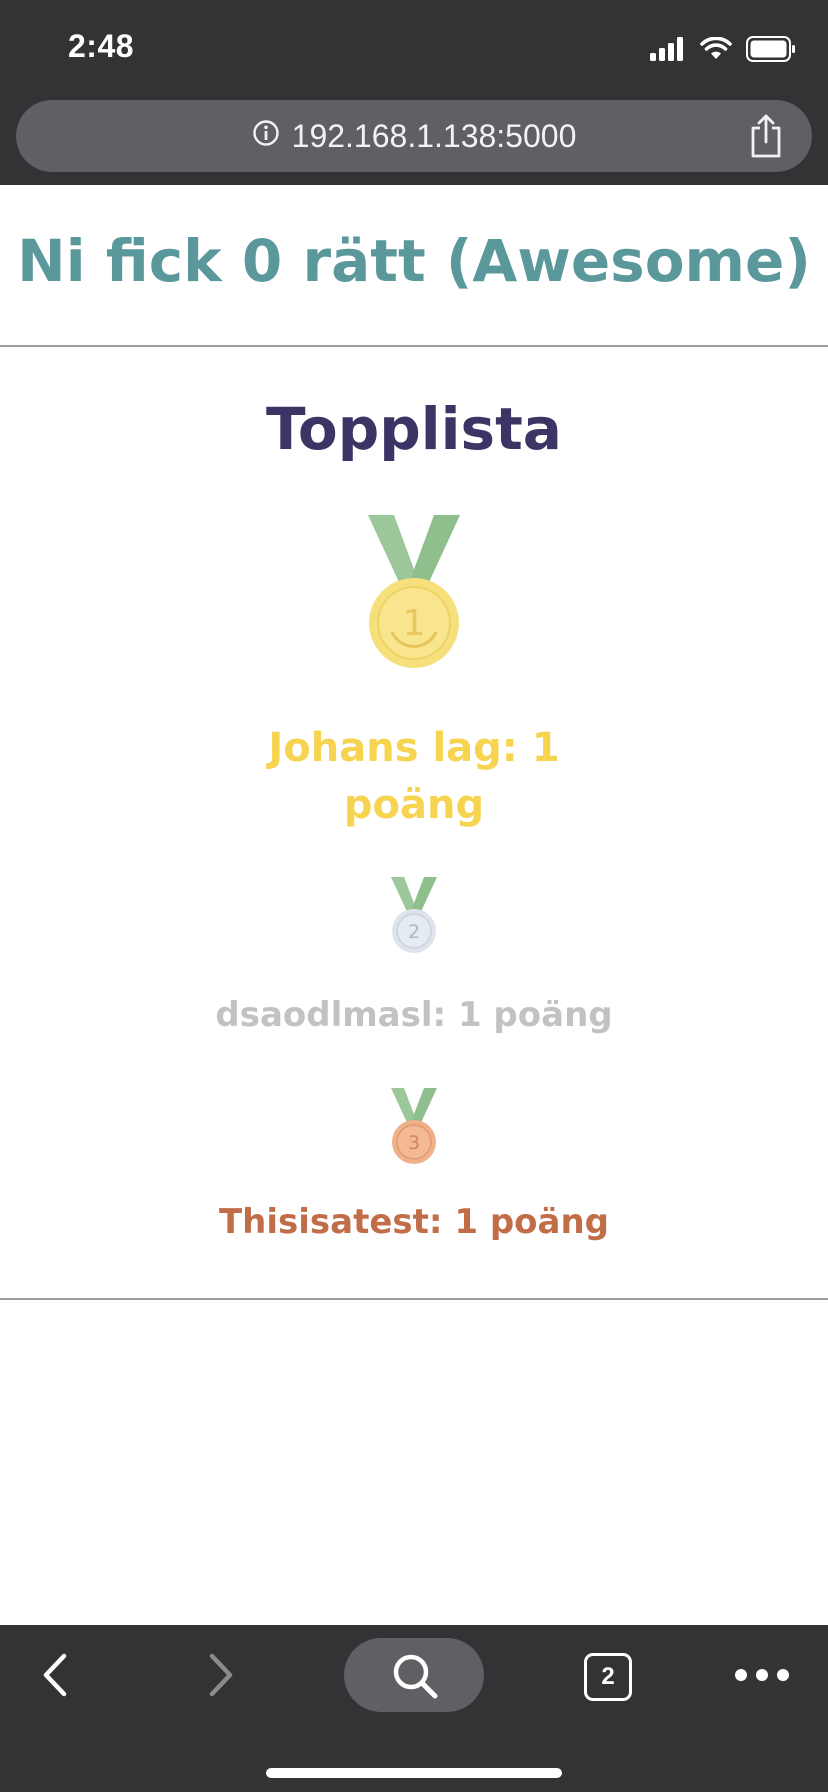 The image size is (828, 1792). What do you see at coordinates (668, 51) in the screenshot?
I see `signal-icon` at bounding box center [668, 51].